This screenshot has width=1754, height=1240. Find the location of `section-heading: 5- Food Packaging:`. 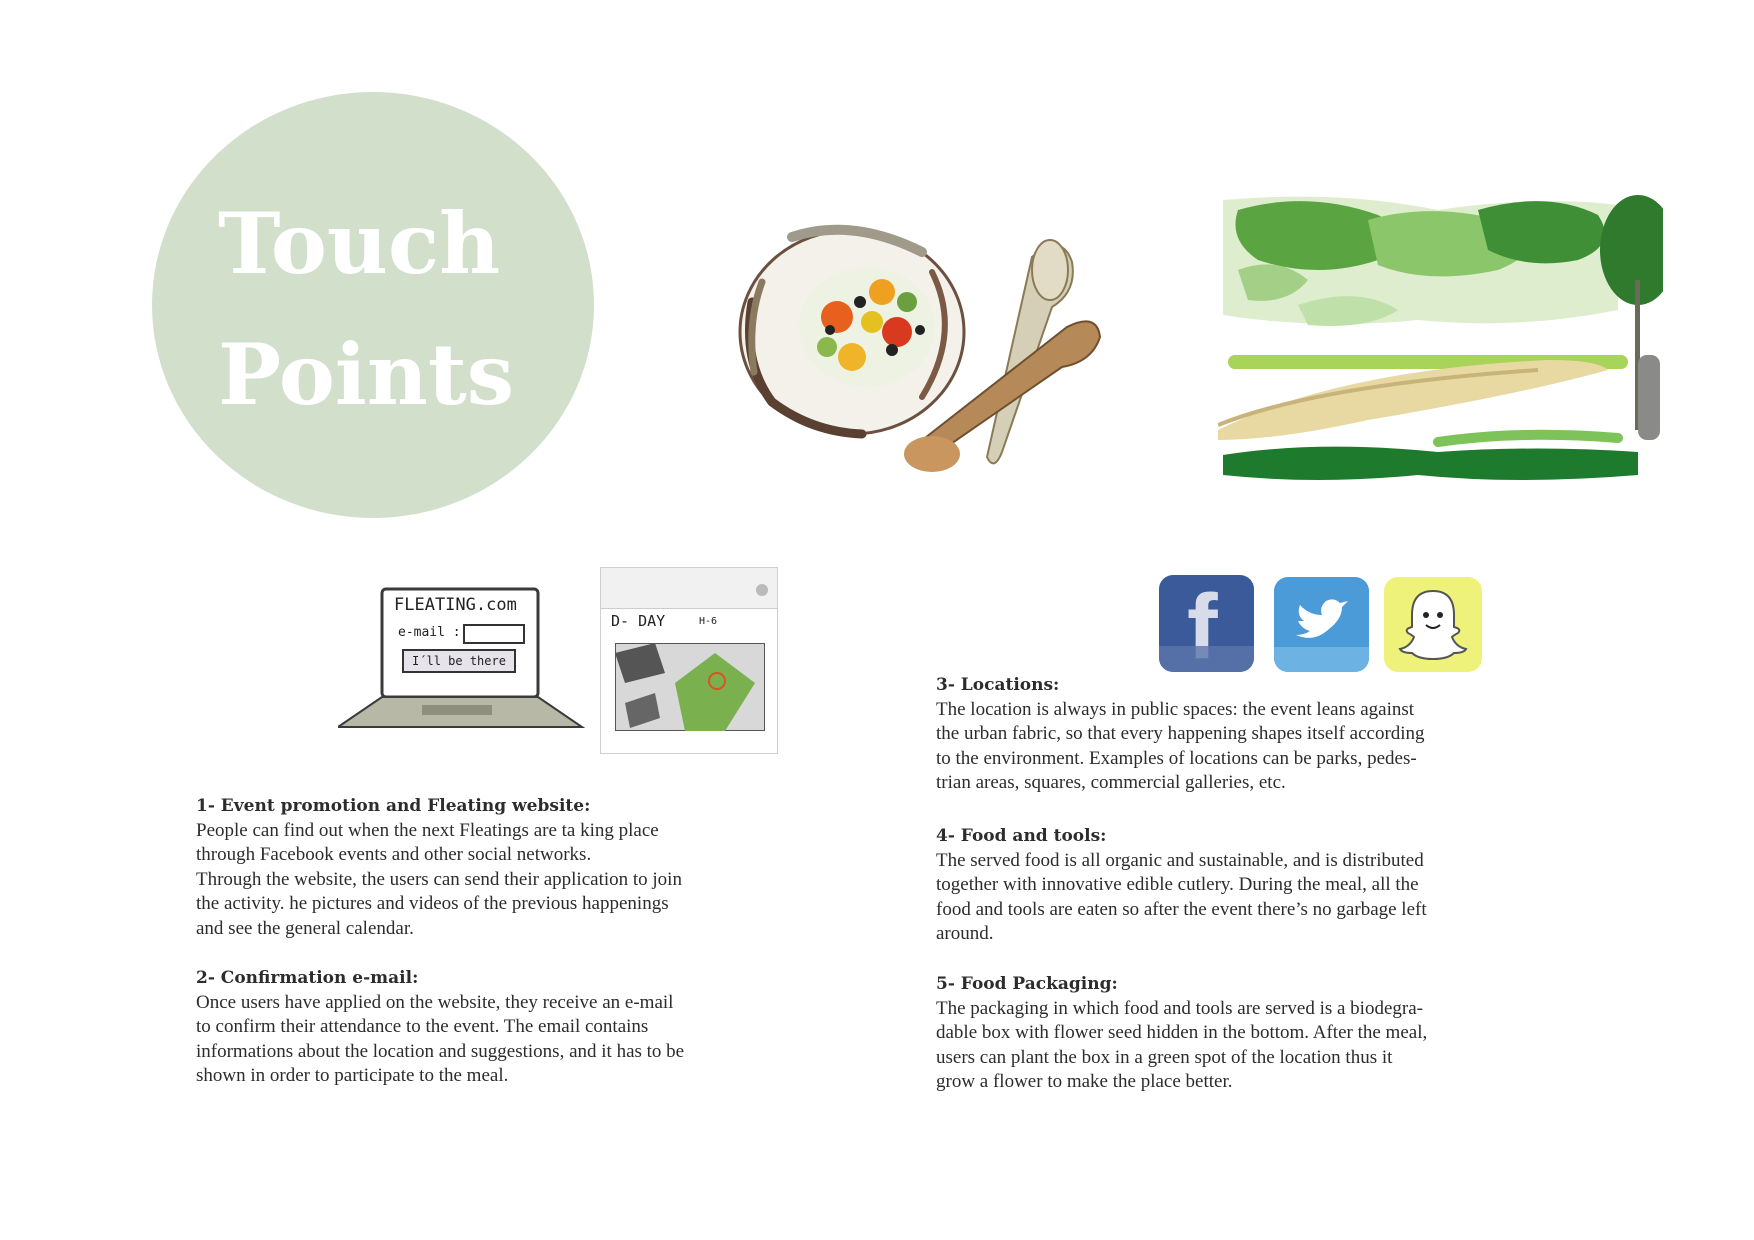

section-heading: 5- Food Packaging: is located at coordinates (1027, 984).